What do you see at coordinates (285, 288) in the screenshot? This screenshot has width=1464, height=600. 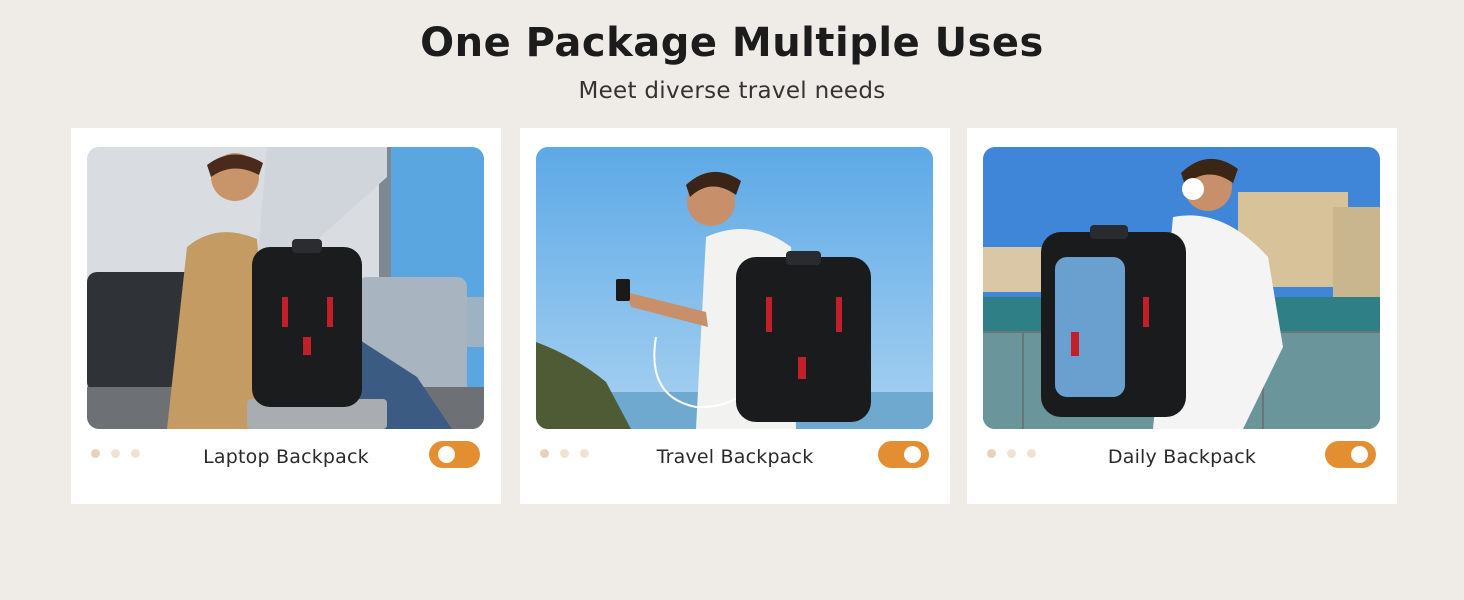 I see `laptop-backpack-photo` at bounding box center [285, 288].